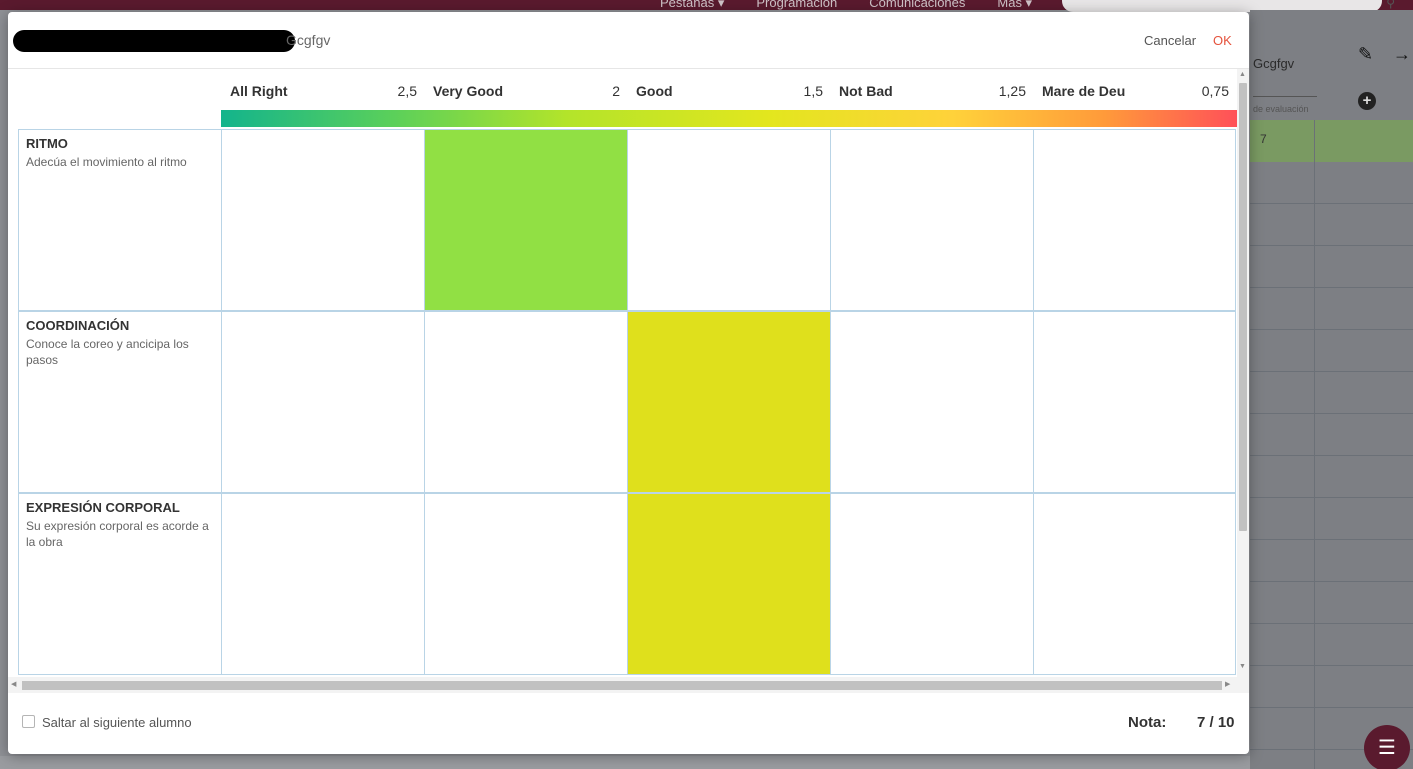 This screenshot has width=1413, height=769. Describe the element at coordinates (616, 91) in the screenshot. I see `level-score: 2` at that location.